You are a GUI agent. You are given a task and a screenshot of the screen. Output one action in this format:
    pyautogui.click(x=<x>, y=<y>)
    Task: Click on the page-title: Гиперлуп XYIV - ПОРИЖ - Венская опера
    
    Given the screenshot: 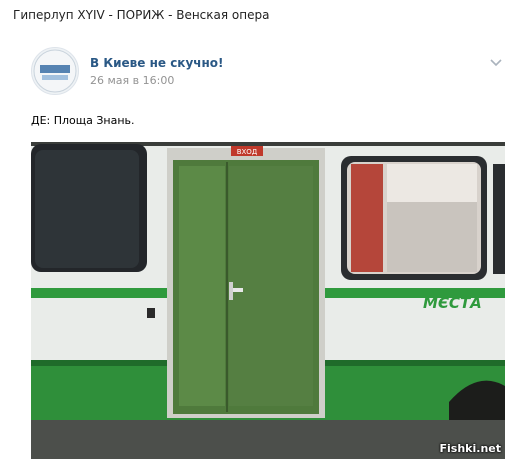 What is the action you would take?
    pyautogui.click(x=141, y=15)
    